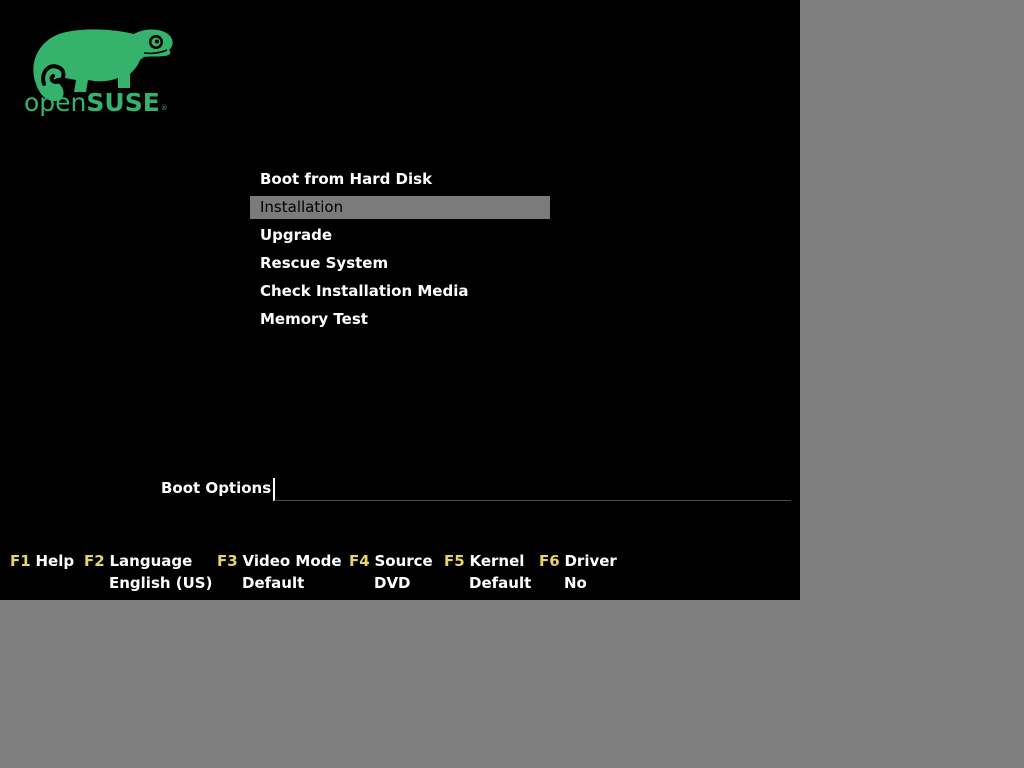  I want to click on fkey-f4-source: F4 Source DVD, so click(391, 572).